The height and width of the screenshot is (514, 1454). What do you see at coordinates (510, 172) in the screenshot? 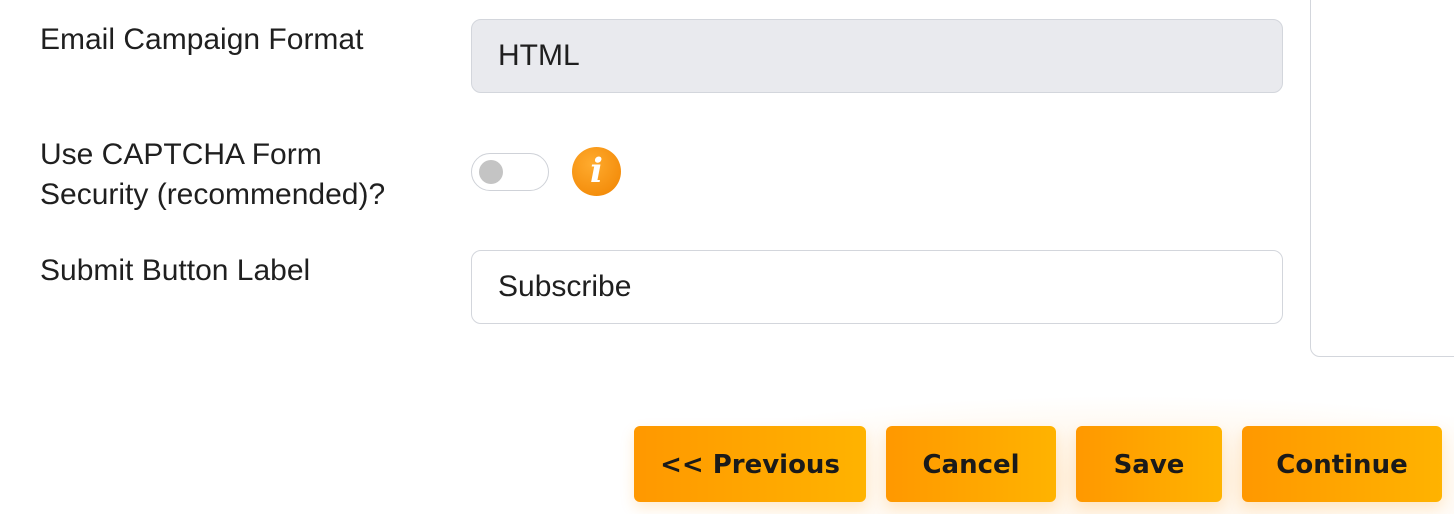
I see `captcha-toggle` at bounding box center [510, 172].